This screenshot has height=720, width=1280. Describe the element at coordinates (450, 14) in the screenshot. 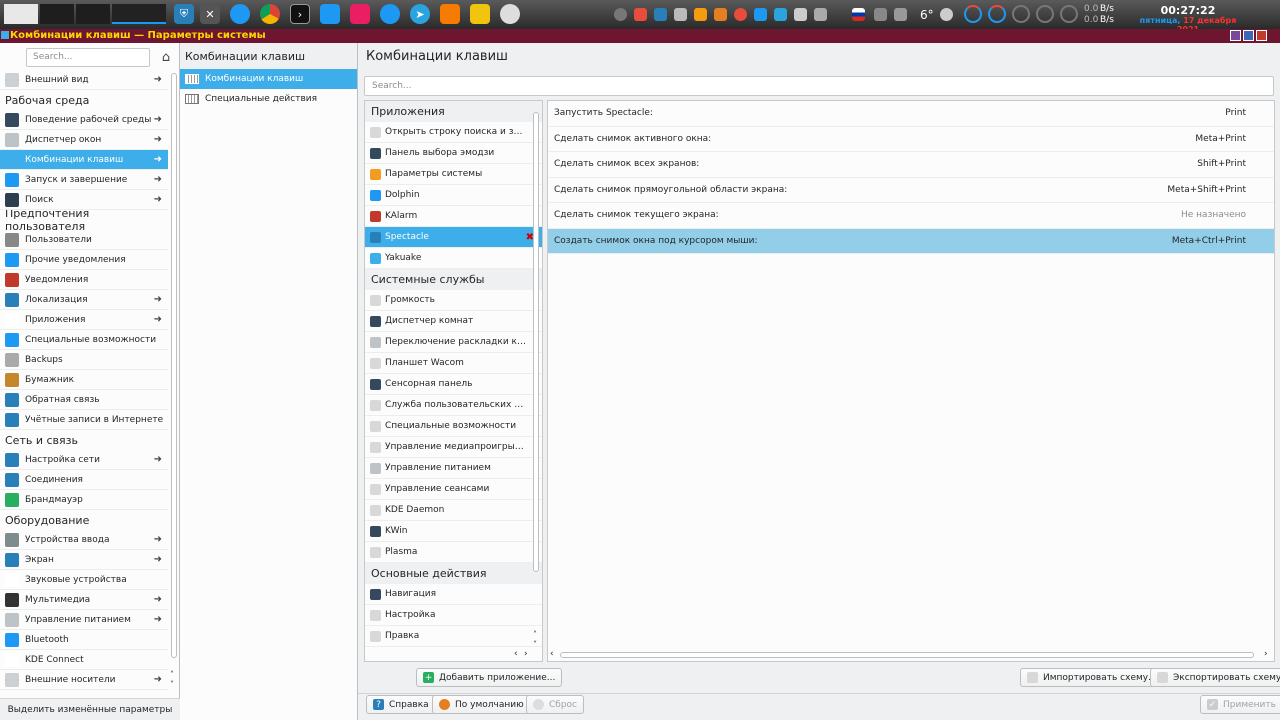

I see `stack-app-icon` at that location.